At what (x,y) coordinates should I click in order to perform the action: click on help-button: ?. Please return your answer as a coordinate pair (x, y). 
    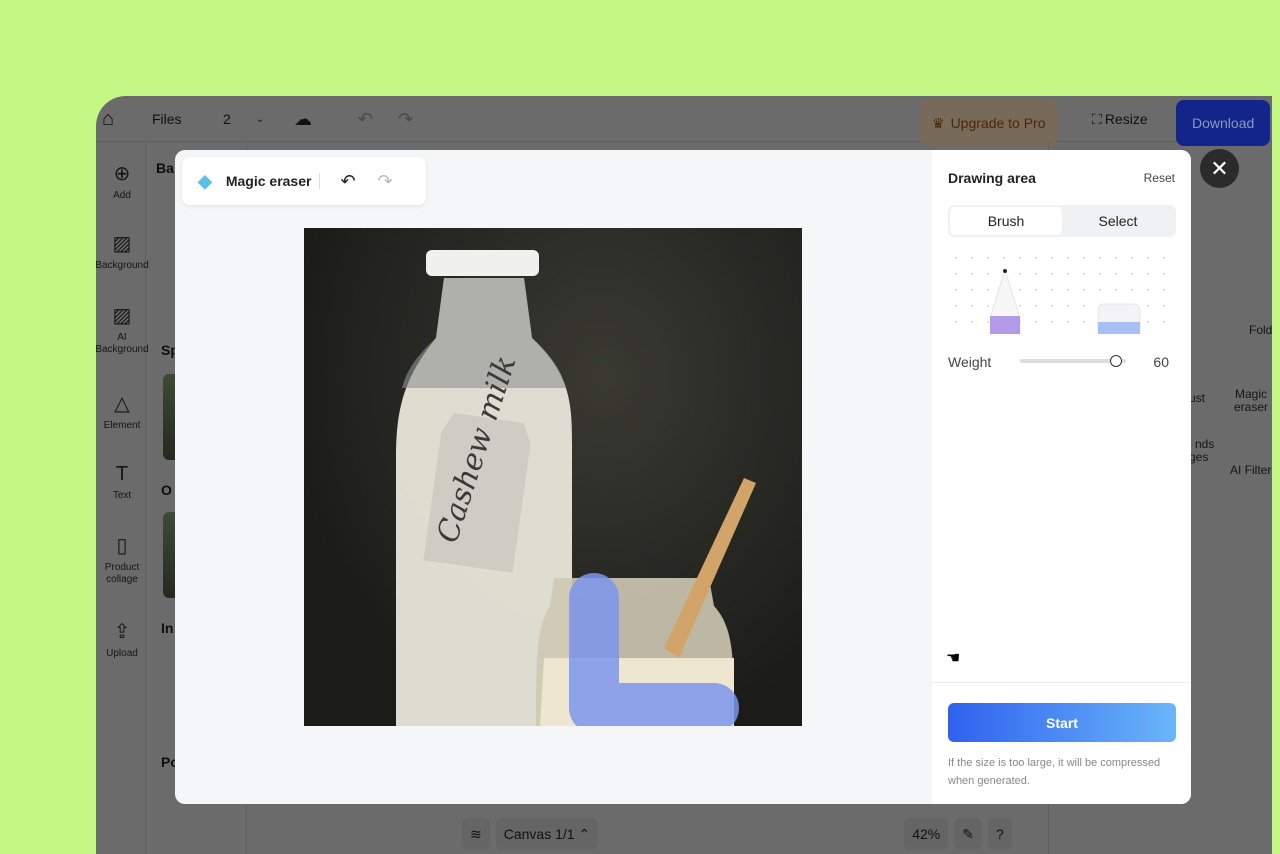
    Looking at the image, I should click on (999, 834).